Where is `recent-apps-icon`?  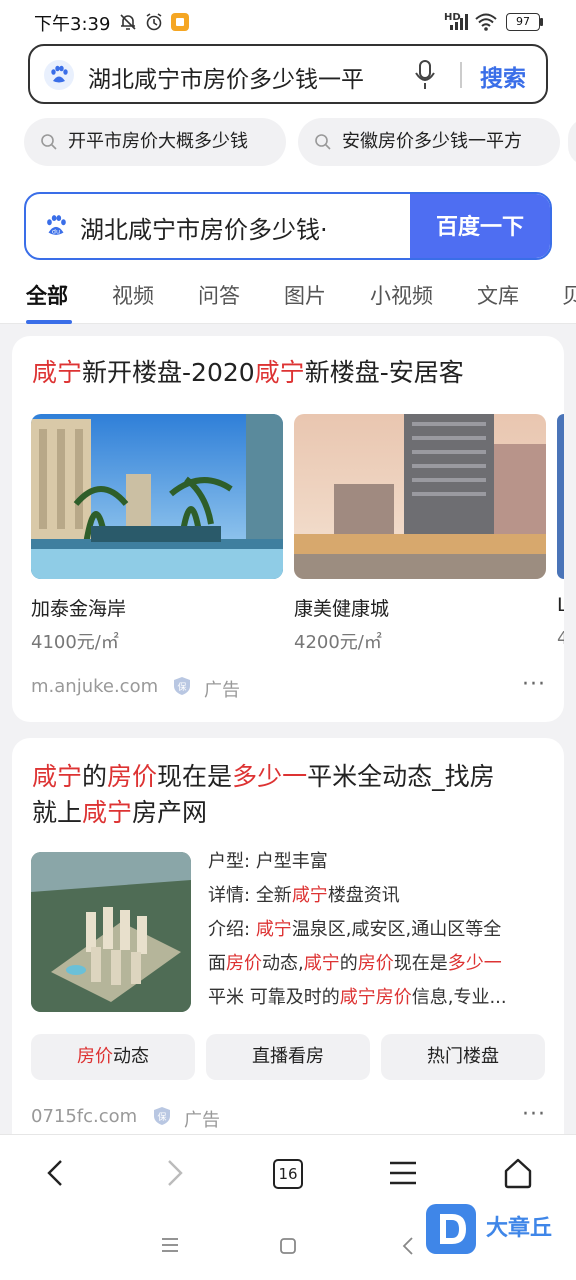 recent-apps-icon is located at coordinates (170, 1245).